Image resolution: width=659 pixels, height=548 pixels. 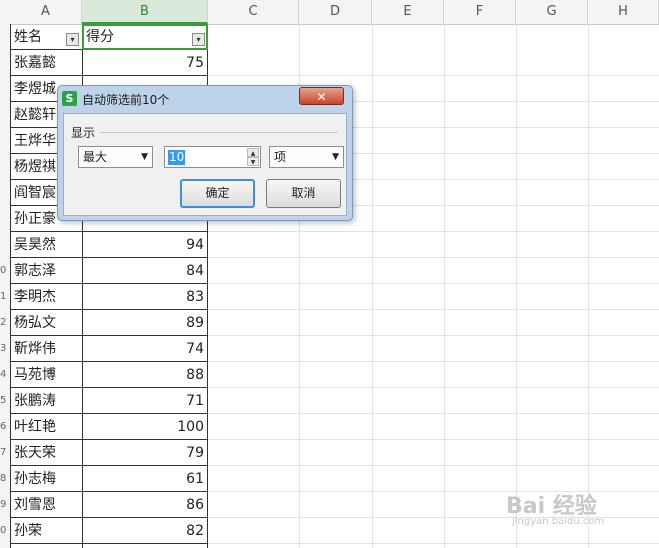 What do you see at coordinates (5, 453) in the screenshot?
I see `row-number: 7` at bounding box center [5, 453].